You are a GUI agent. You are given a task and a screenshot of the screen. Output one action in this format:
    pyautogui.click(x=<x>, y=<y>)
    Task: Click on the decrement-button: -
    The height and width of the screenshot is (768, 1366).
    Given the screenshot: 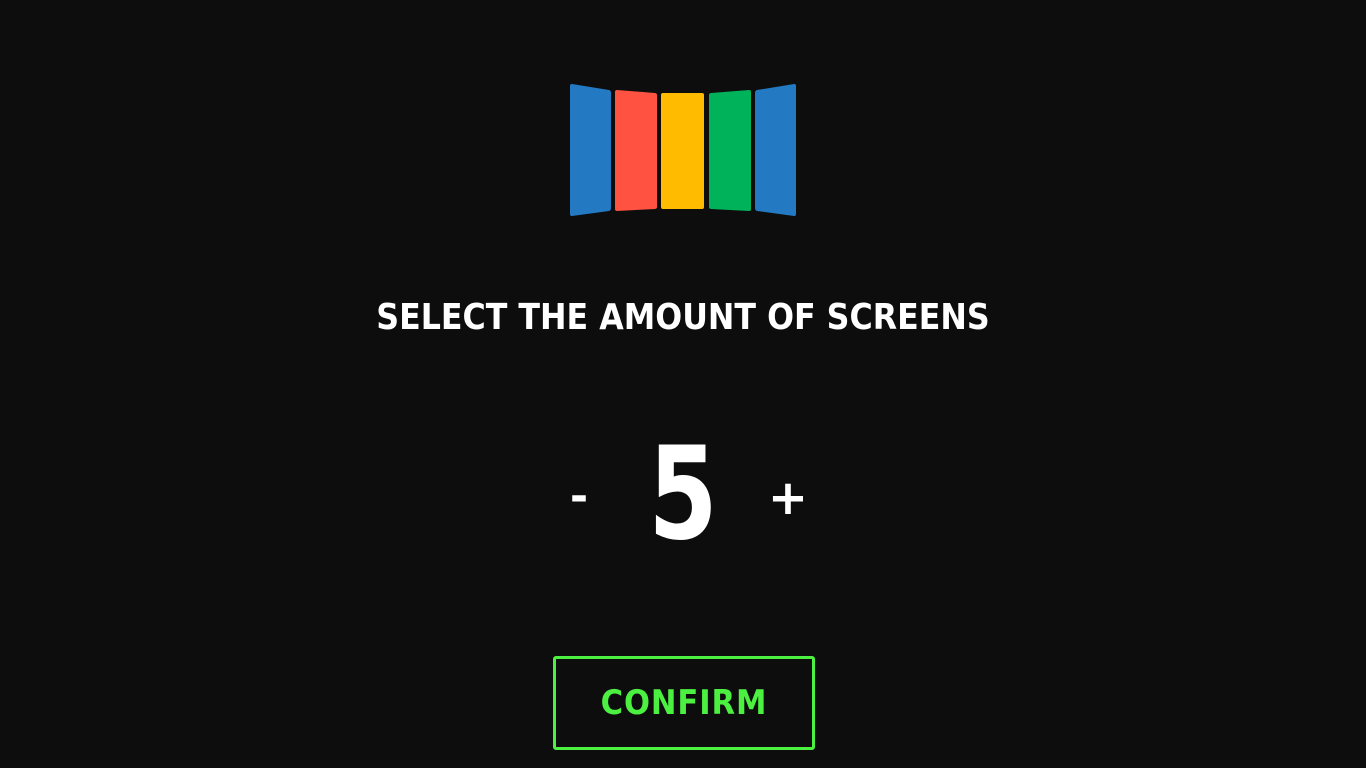 What is the action you would take?
    pyautogui.click(x=579, y=497)
    